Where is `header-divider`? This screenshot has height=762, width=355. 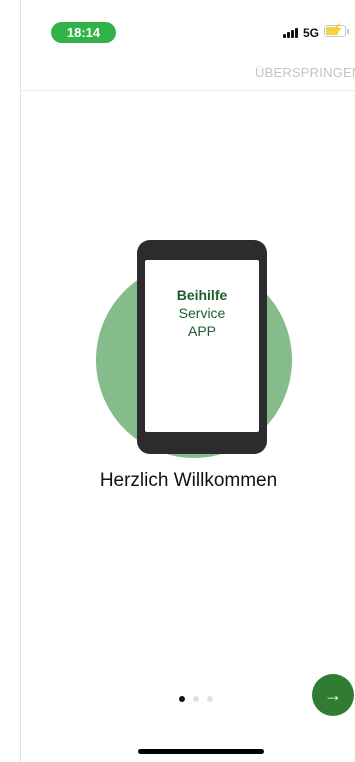
header-divider is located at coordinates (188, 90).